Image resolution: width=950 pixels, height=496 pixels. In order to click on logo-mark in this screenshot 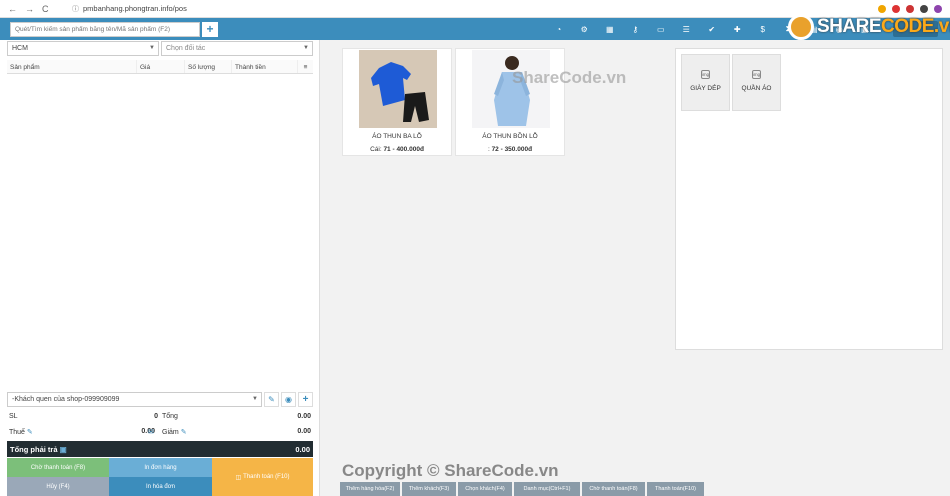, I will do `click(801, 27)`.